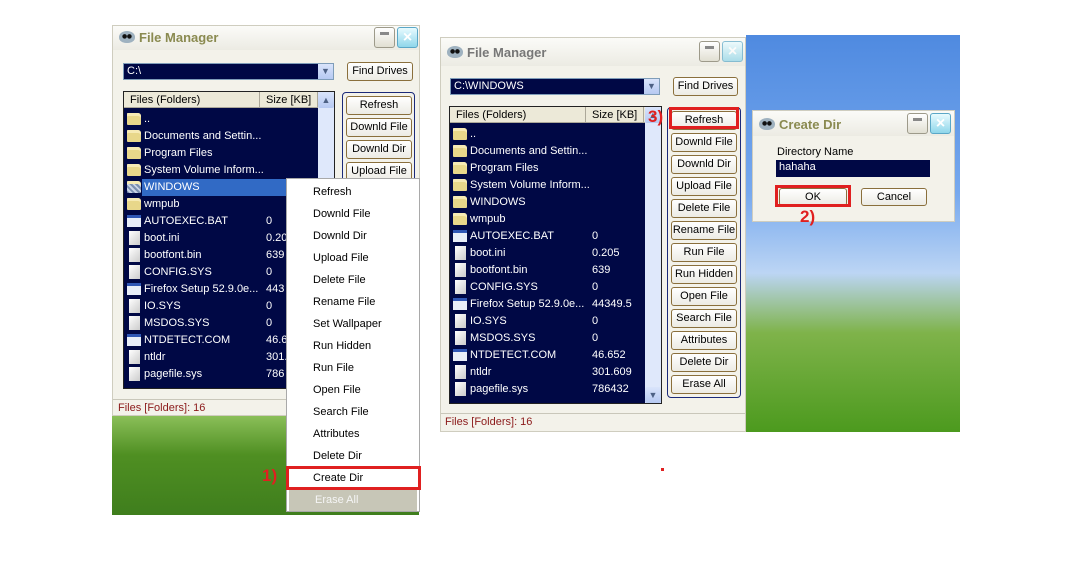 The height and width of the screenshot is (570, 1081). I want to click on table-row: ntldr 301.609, so click(547, 372).